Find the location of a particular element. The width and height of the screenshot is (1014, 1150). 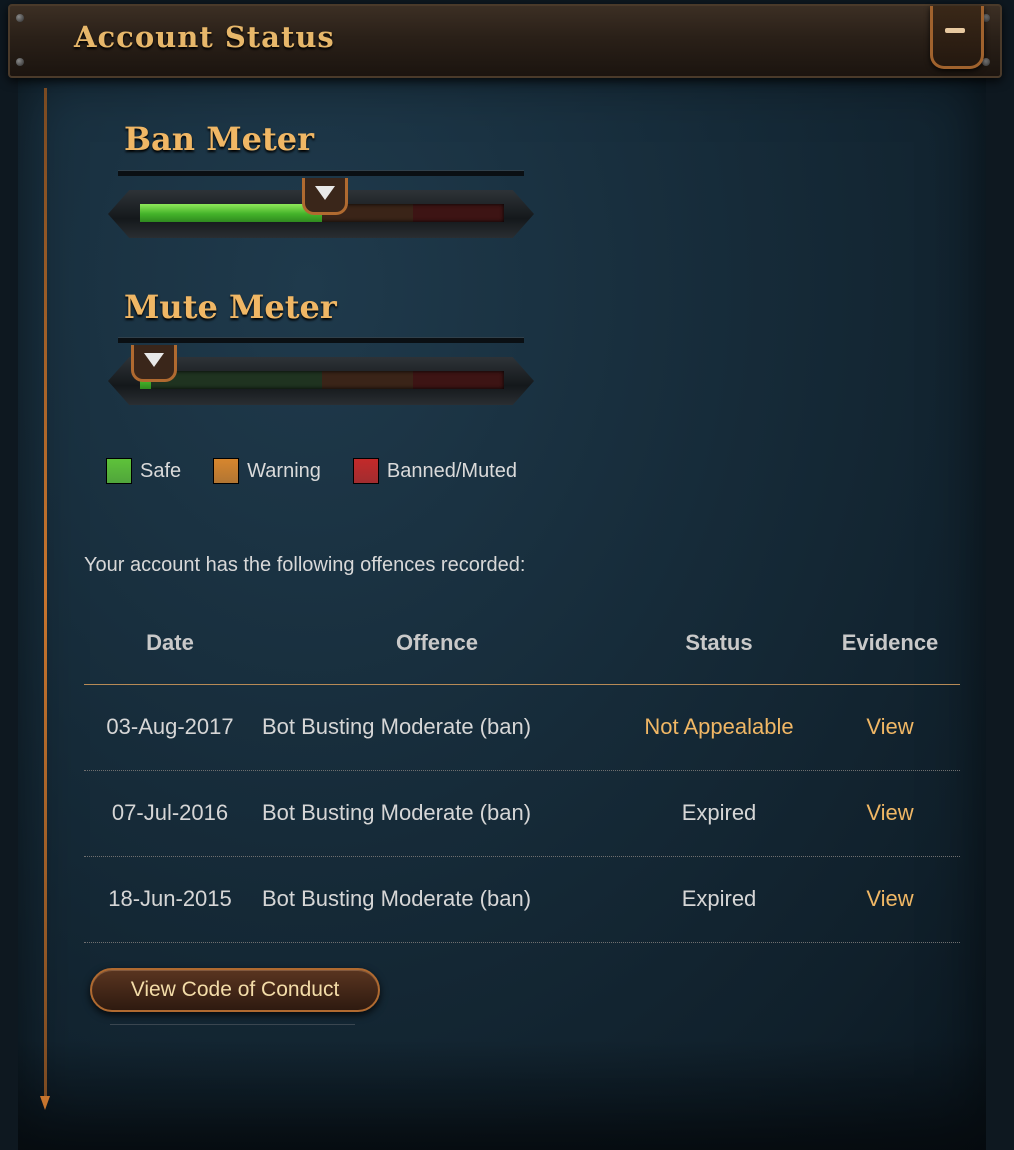

warning-swatch-icon is located at coordinates (226, 471).